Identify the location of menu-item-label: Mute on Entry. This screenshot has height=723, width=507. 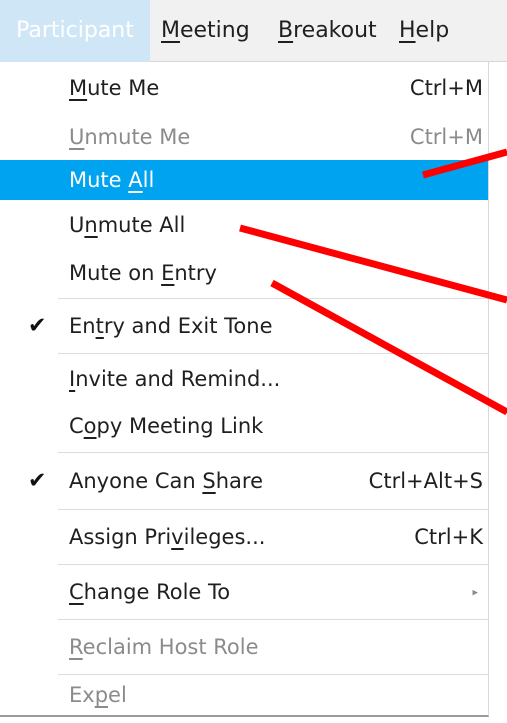
(143, 273).